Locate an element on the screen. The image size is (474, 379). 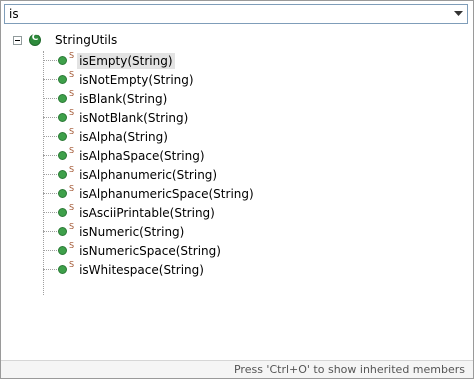
method-label: isAlphanumericSpace(String) is located at coordinates (166, 193).